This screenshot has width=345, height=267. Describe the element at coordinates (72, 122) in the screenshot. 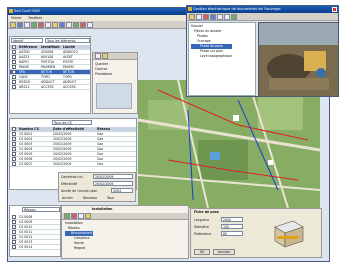

I see `doc-filter-select: Tous les CS` at that location.